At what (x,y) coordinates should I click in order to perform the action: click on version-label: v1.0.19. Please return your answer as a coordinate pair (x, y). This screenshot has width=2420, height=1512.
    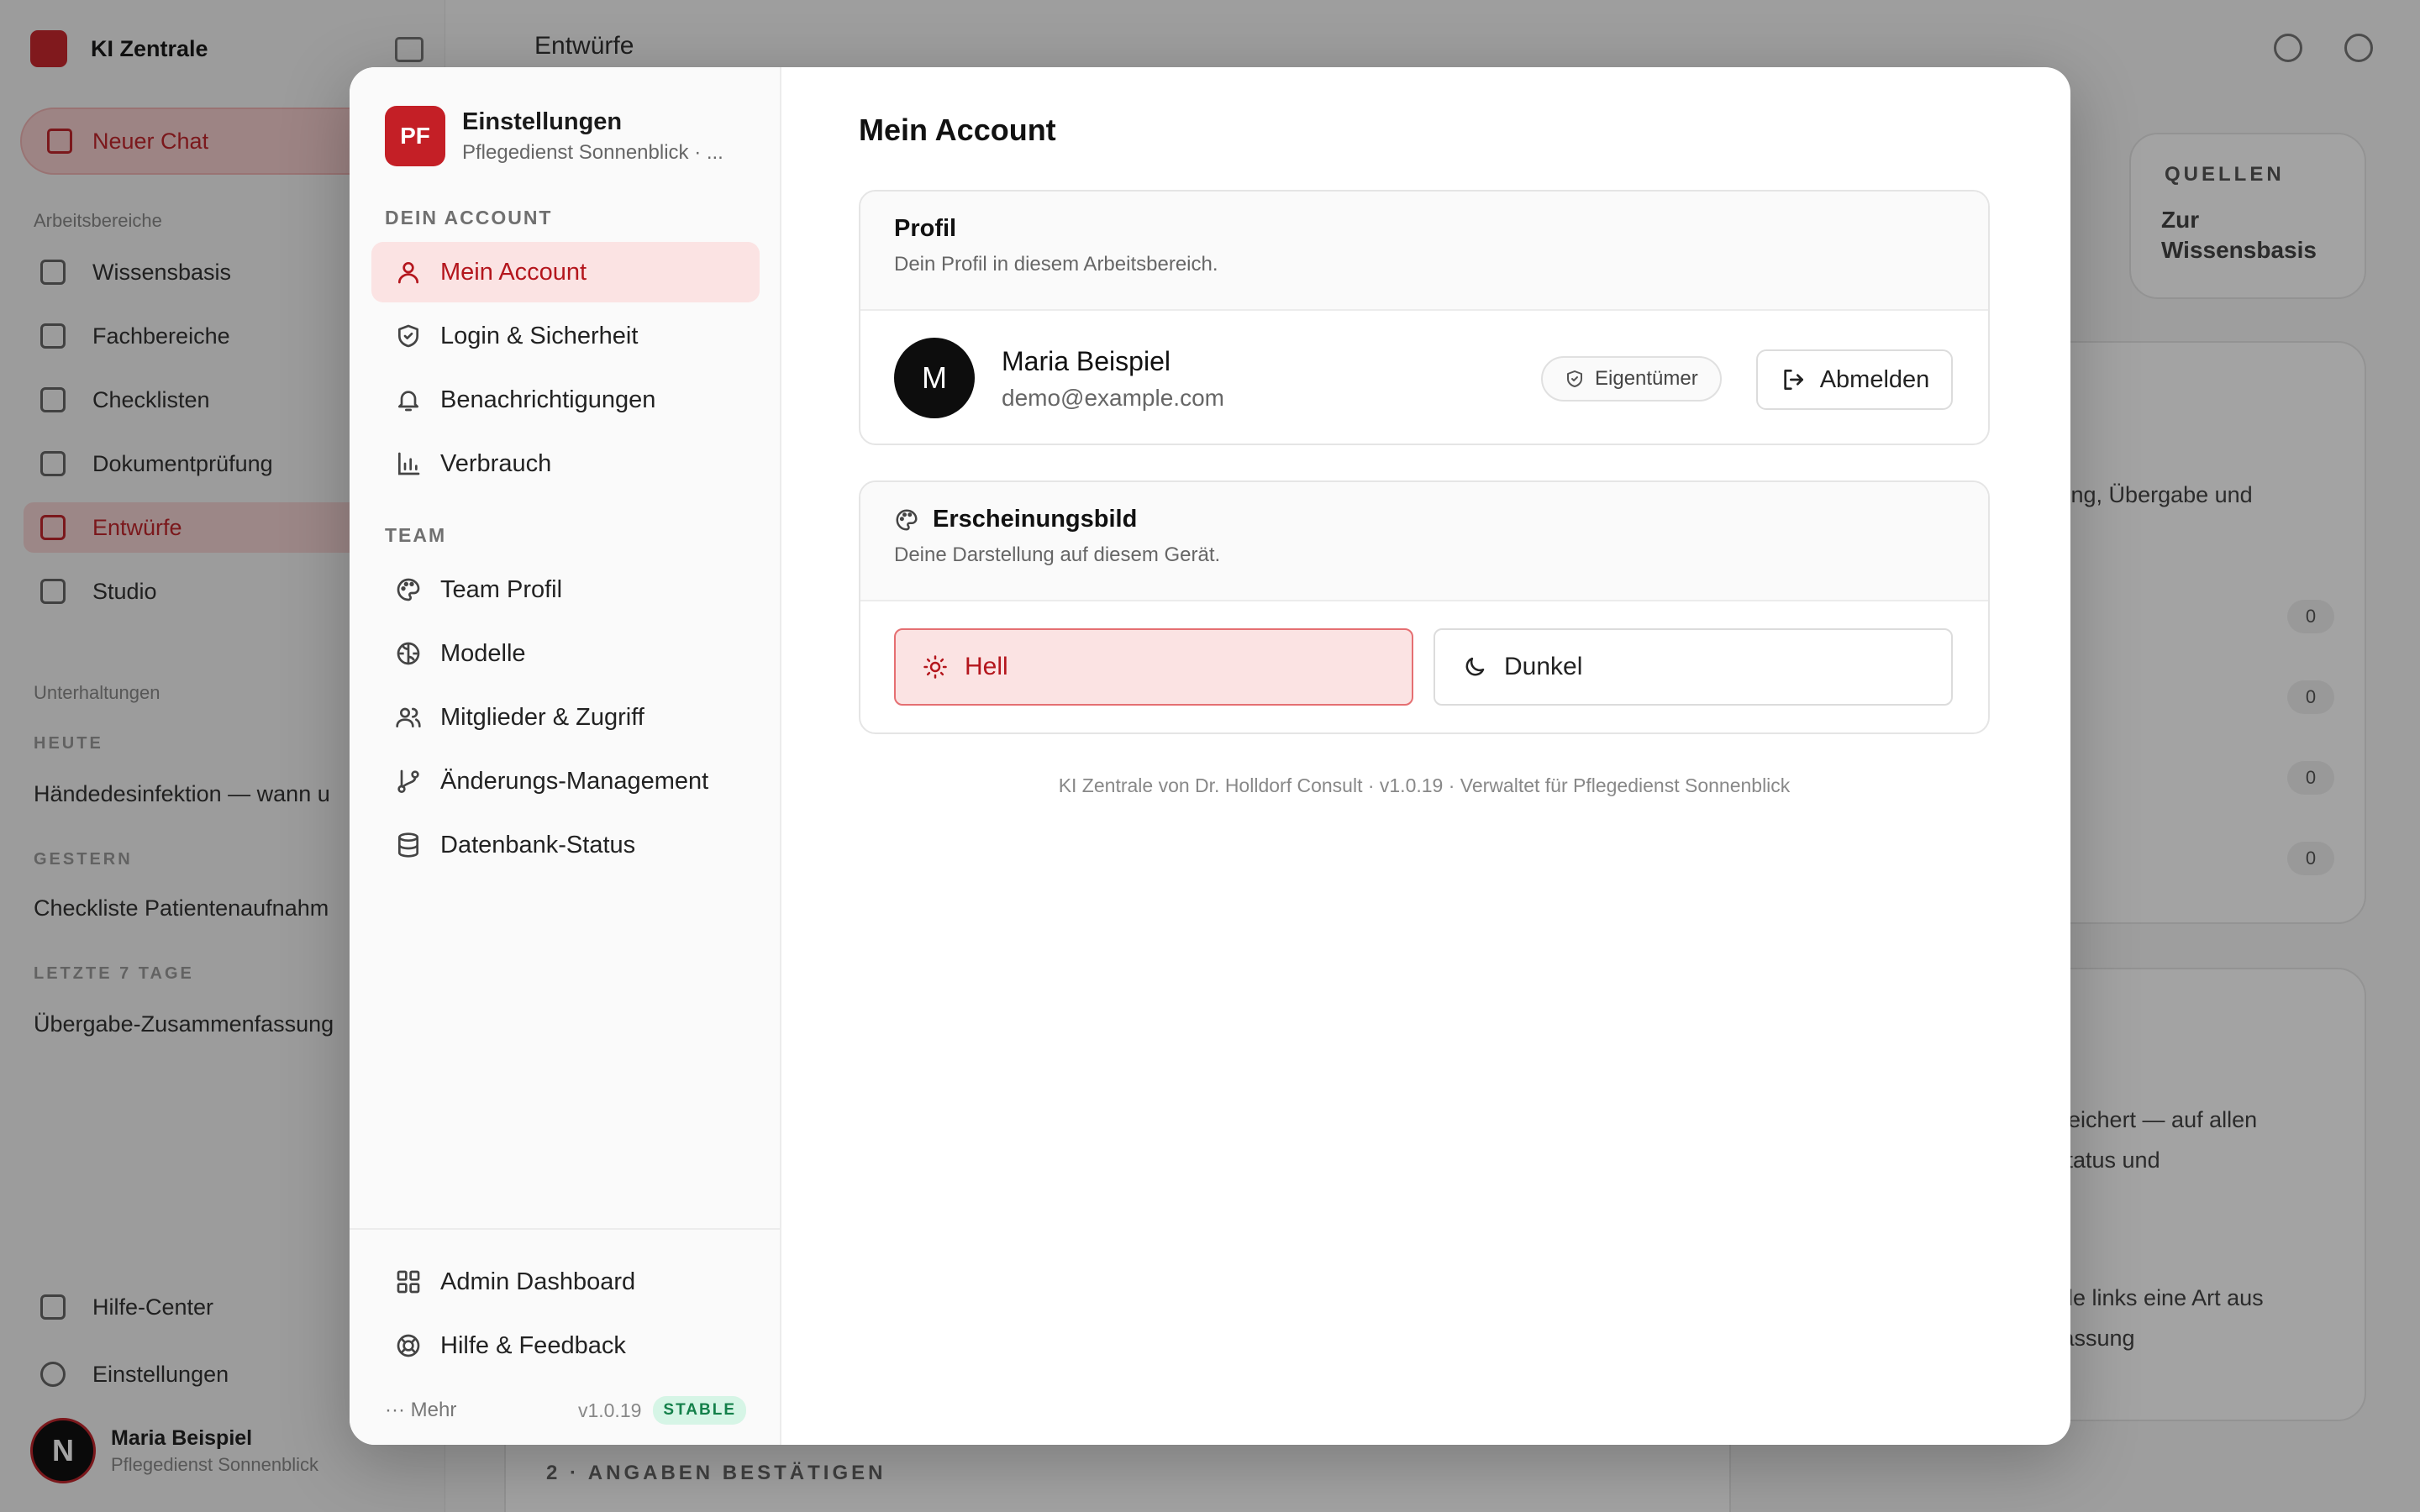
    Looking at the image, I should click on (609, 1410).